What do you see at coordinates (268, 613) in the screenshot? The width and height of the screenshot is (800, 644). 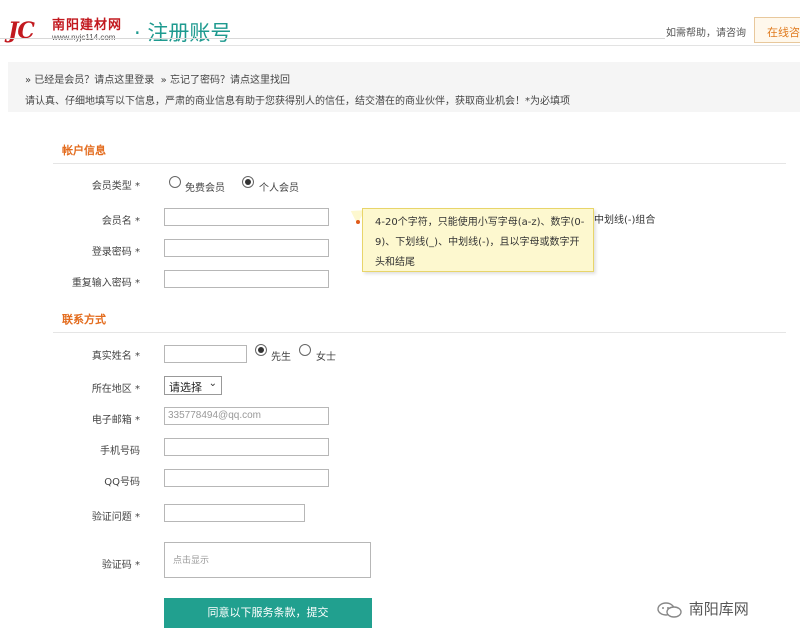 I see `submit-button: 同意以下服务条款，提交` at bounding box center [268, 613].